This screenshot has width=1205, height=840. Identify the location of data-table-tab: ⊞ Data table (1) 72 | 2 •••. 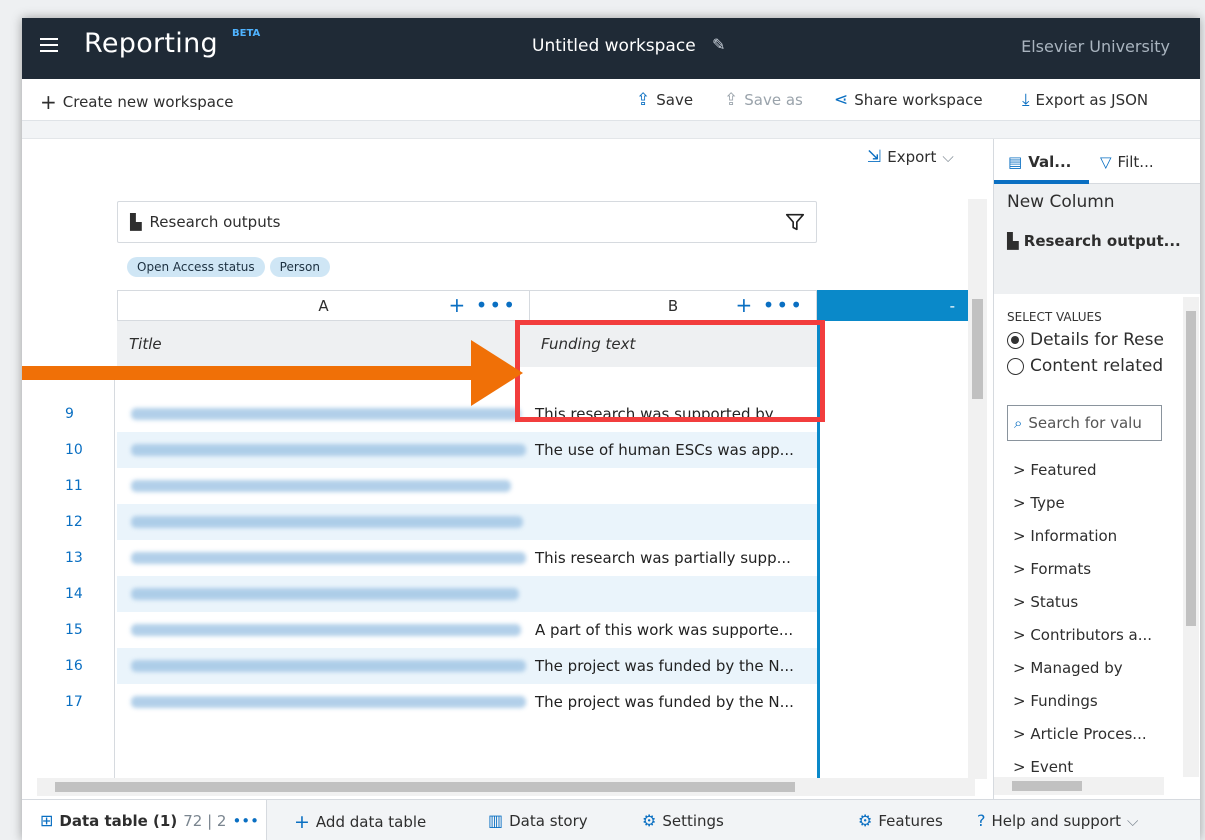
(149, 820).